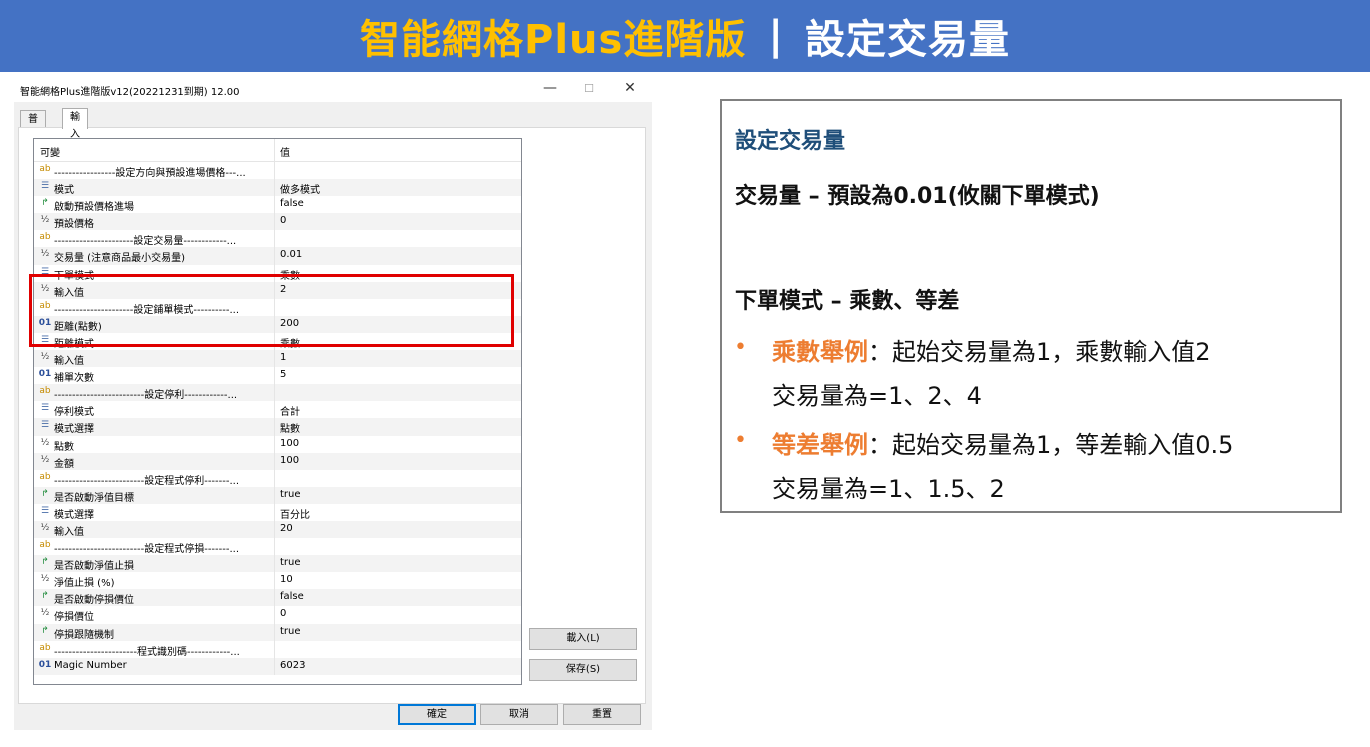 Image resolution: width=1370 pixels, height=747 pixels. Describe the element at coordinates (69, 362) in the screenshot. I see `parameter-name: 輸入值` at that location.